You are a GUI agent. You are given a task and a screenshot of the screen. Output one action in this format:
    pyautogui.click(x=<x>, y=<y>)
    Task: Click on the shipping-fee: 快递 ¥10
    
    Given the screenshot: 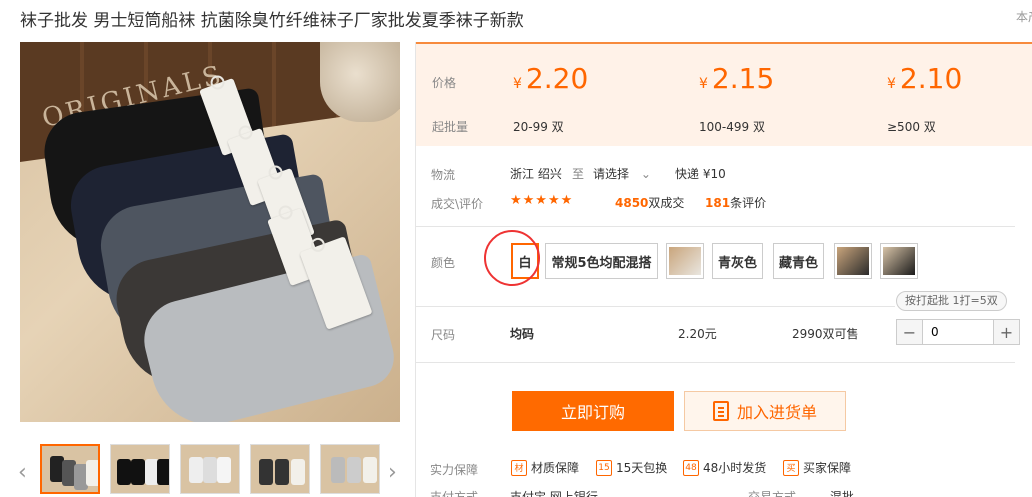 What is the action you would take?
    pyautogui.click(x=700, y=174)
    